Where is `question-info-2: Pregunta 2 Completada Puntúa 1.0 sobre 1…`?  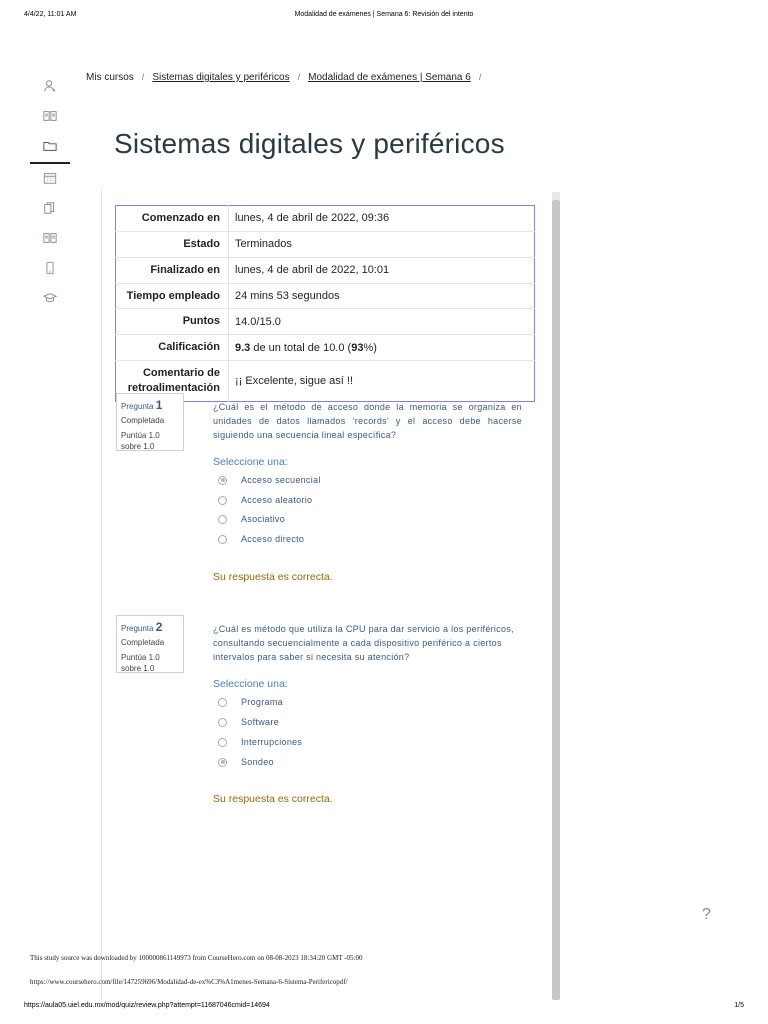
question-info-2: Pregunta 2 Completada Puntúa 1.0 sobre 1… is located at coordinates (150, 644).